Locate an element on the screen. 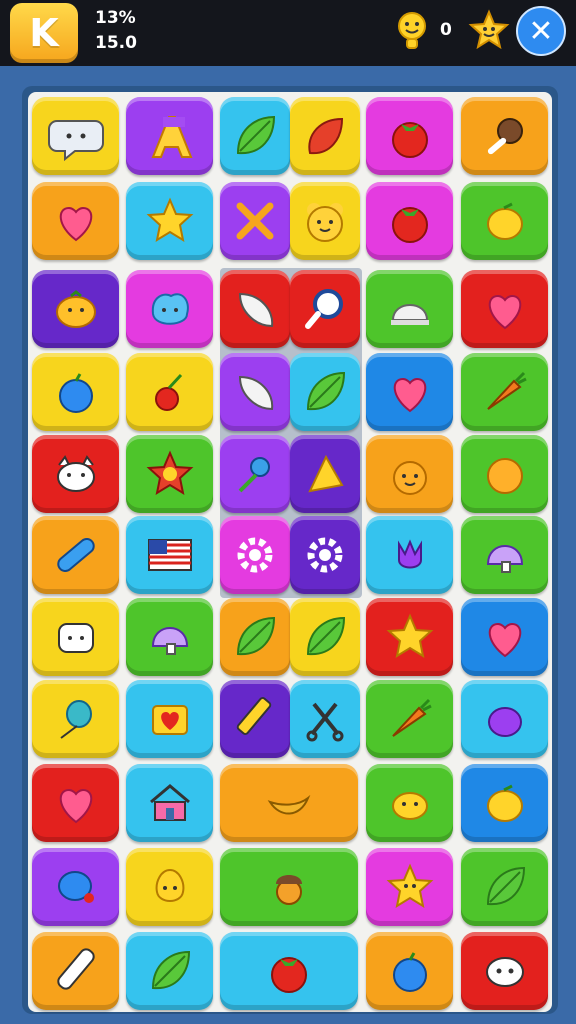 The width and height of the screenshot is (576, 1024). blue-fruit-icon is located at coordinates (75, 887).